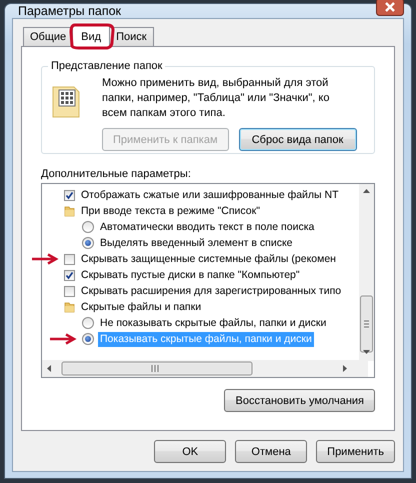 Image resolution: width=416 pixels, height=483 pixels. What do you see at coordinates (141, 307) in the screenshot?
I see `group-heading: Скрытые файлы и папки` at bounding box center [141, 307].